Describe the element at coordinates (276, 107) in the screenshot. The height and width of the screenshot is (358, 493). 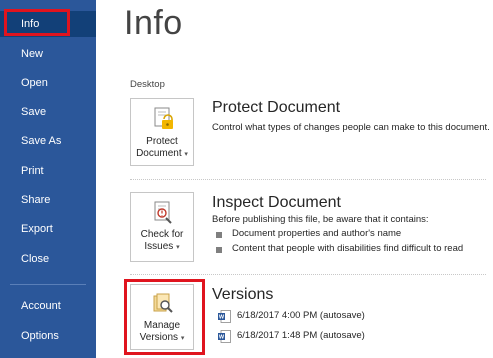
I see `protect-document-title: Protect Document` at that location.